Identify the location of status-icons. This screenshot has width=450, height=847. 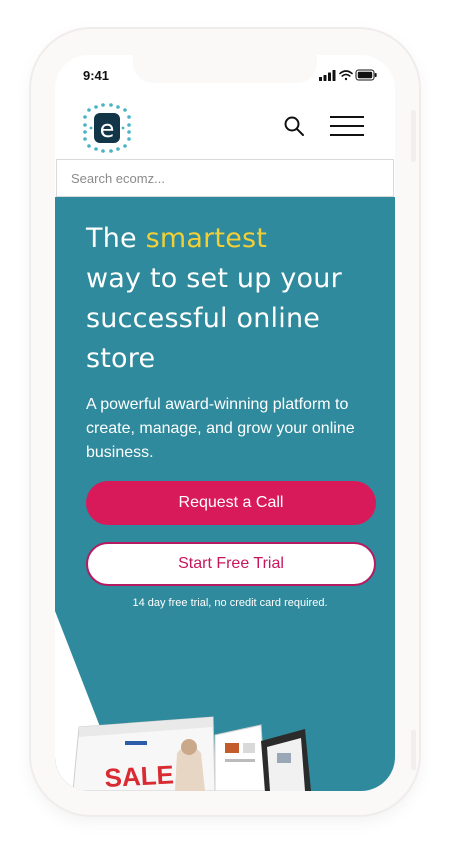
(348, 75).